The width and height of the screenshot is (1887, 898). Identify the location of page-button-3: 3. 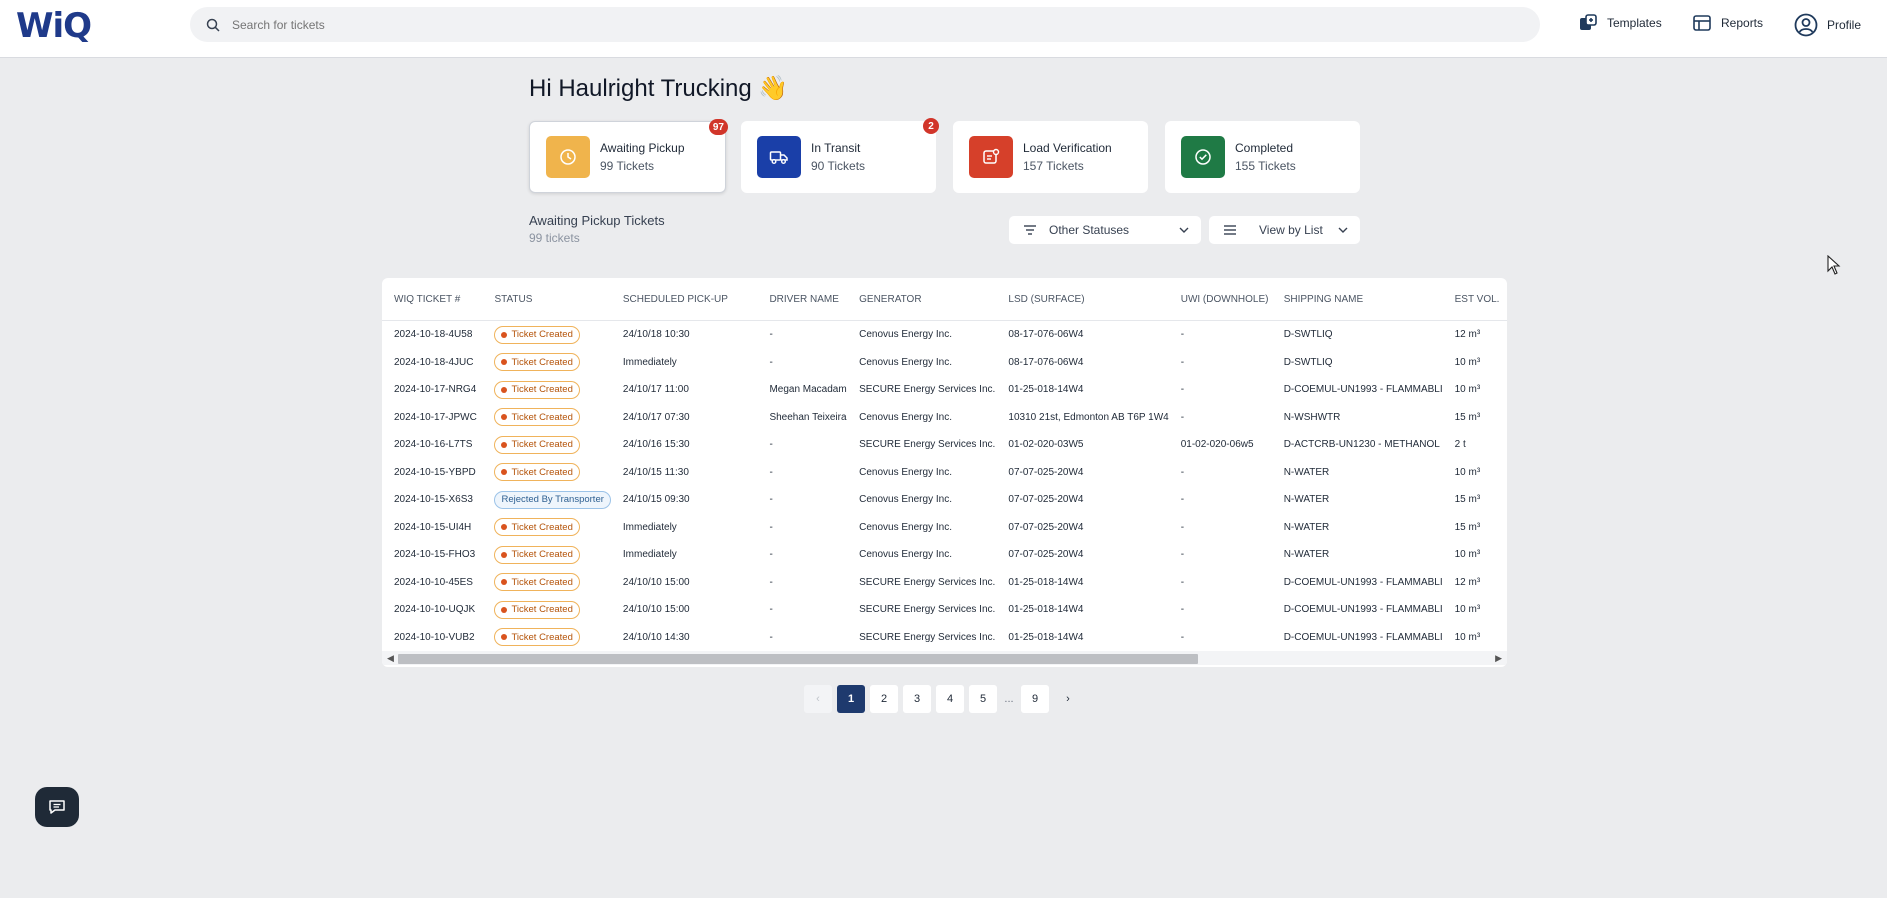
(917, 699).